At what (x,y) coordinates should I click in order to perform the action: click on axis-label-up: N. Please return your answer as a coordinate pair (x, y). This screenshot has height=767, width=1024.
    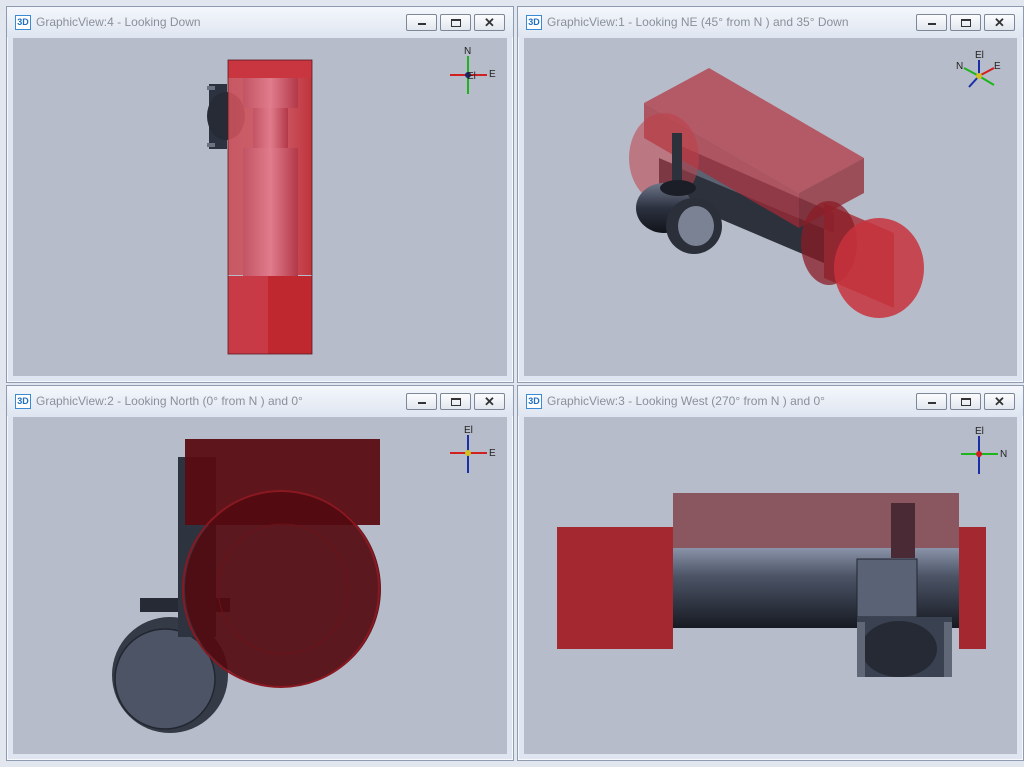
    Looking at the image, I should click on (467, 51).